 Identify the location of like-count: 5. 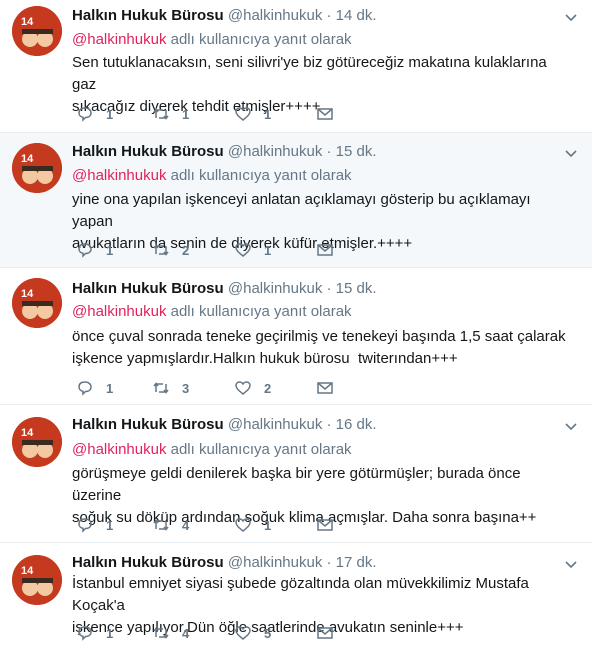
(268, 633).